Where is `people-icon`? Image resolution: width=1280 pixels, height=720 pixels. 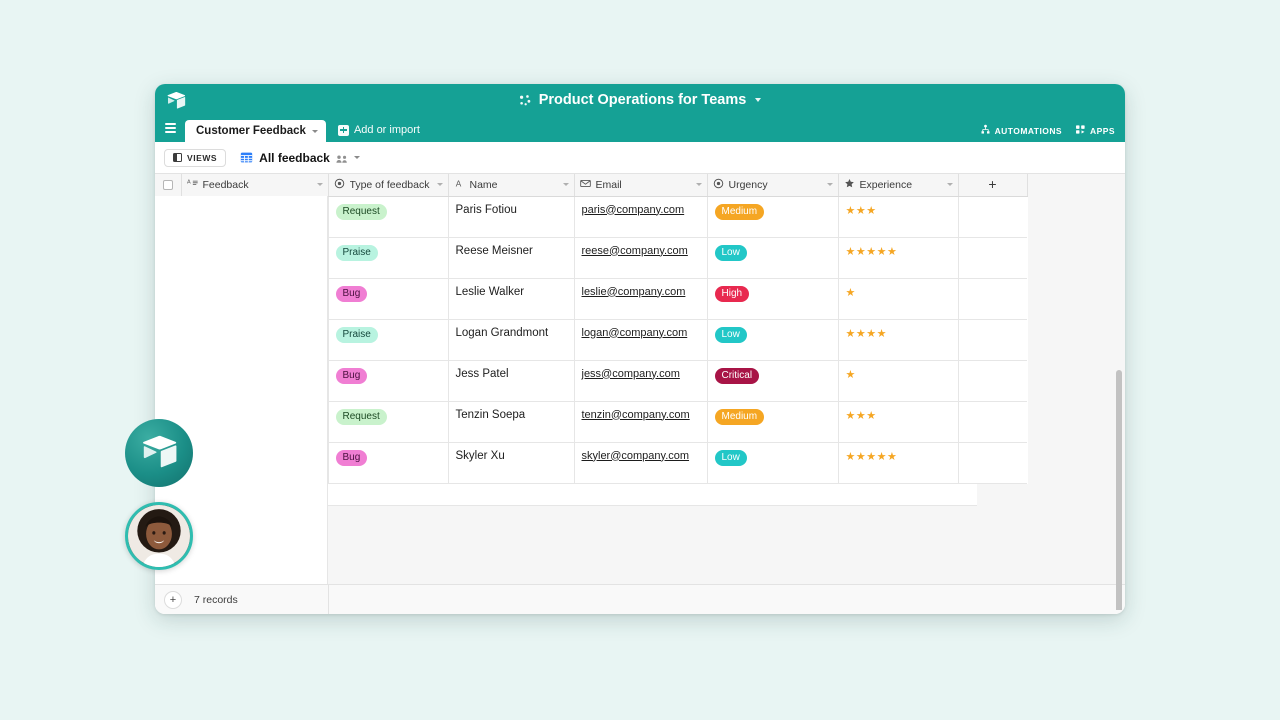
people-icon is located at coordinates (342, 158).